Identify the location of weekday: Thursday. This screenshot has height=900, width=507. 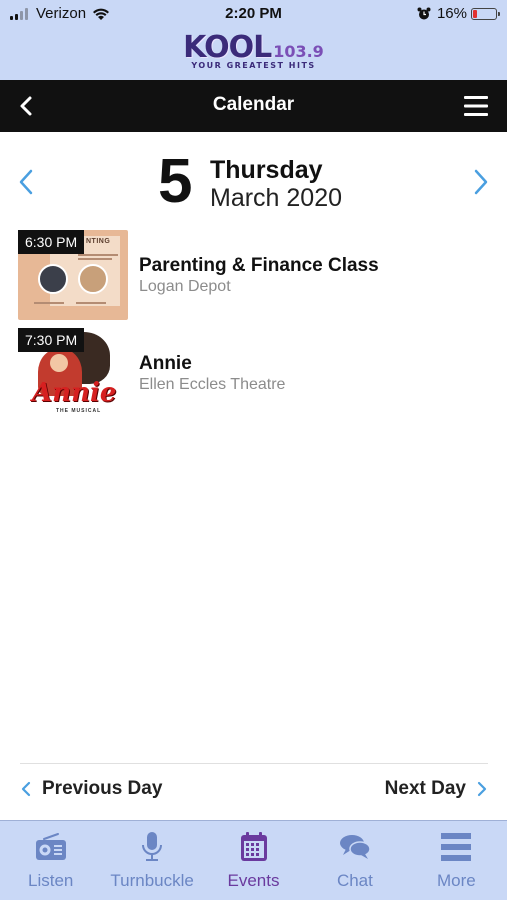
(266, 170).